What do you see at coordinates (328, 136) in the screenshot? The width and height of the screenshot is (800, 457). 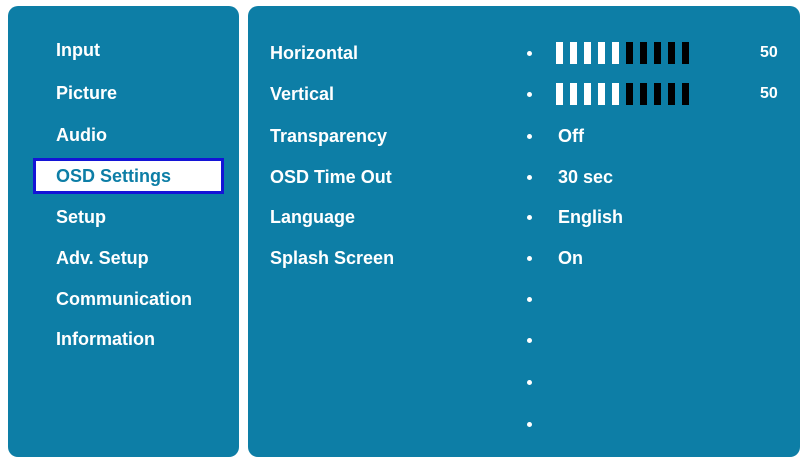 I see `transparency-label: Transparency` at bounding box center [328, 136].